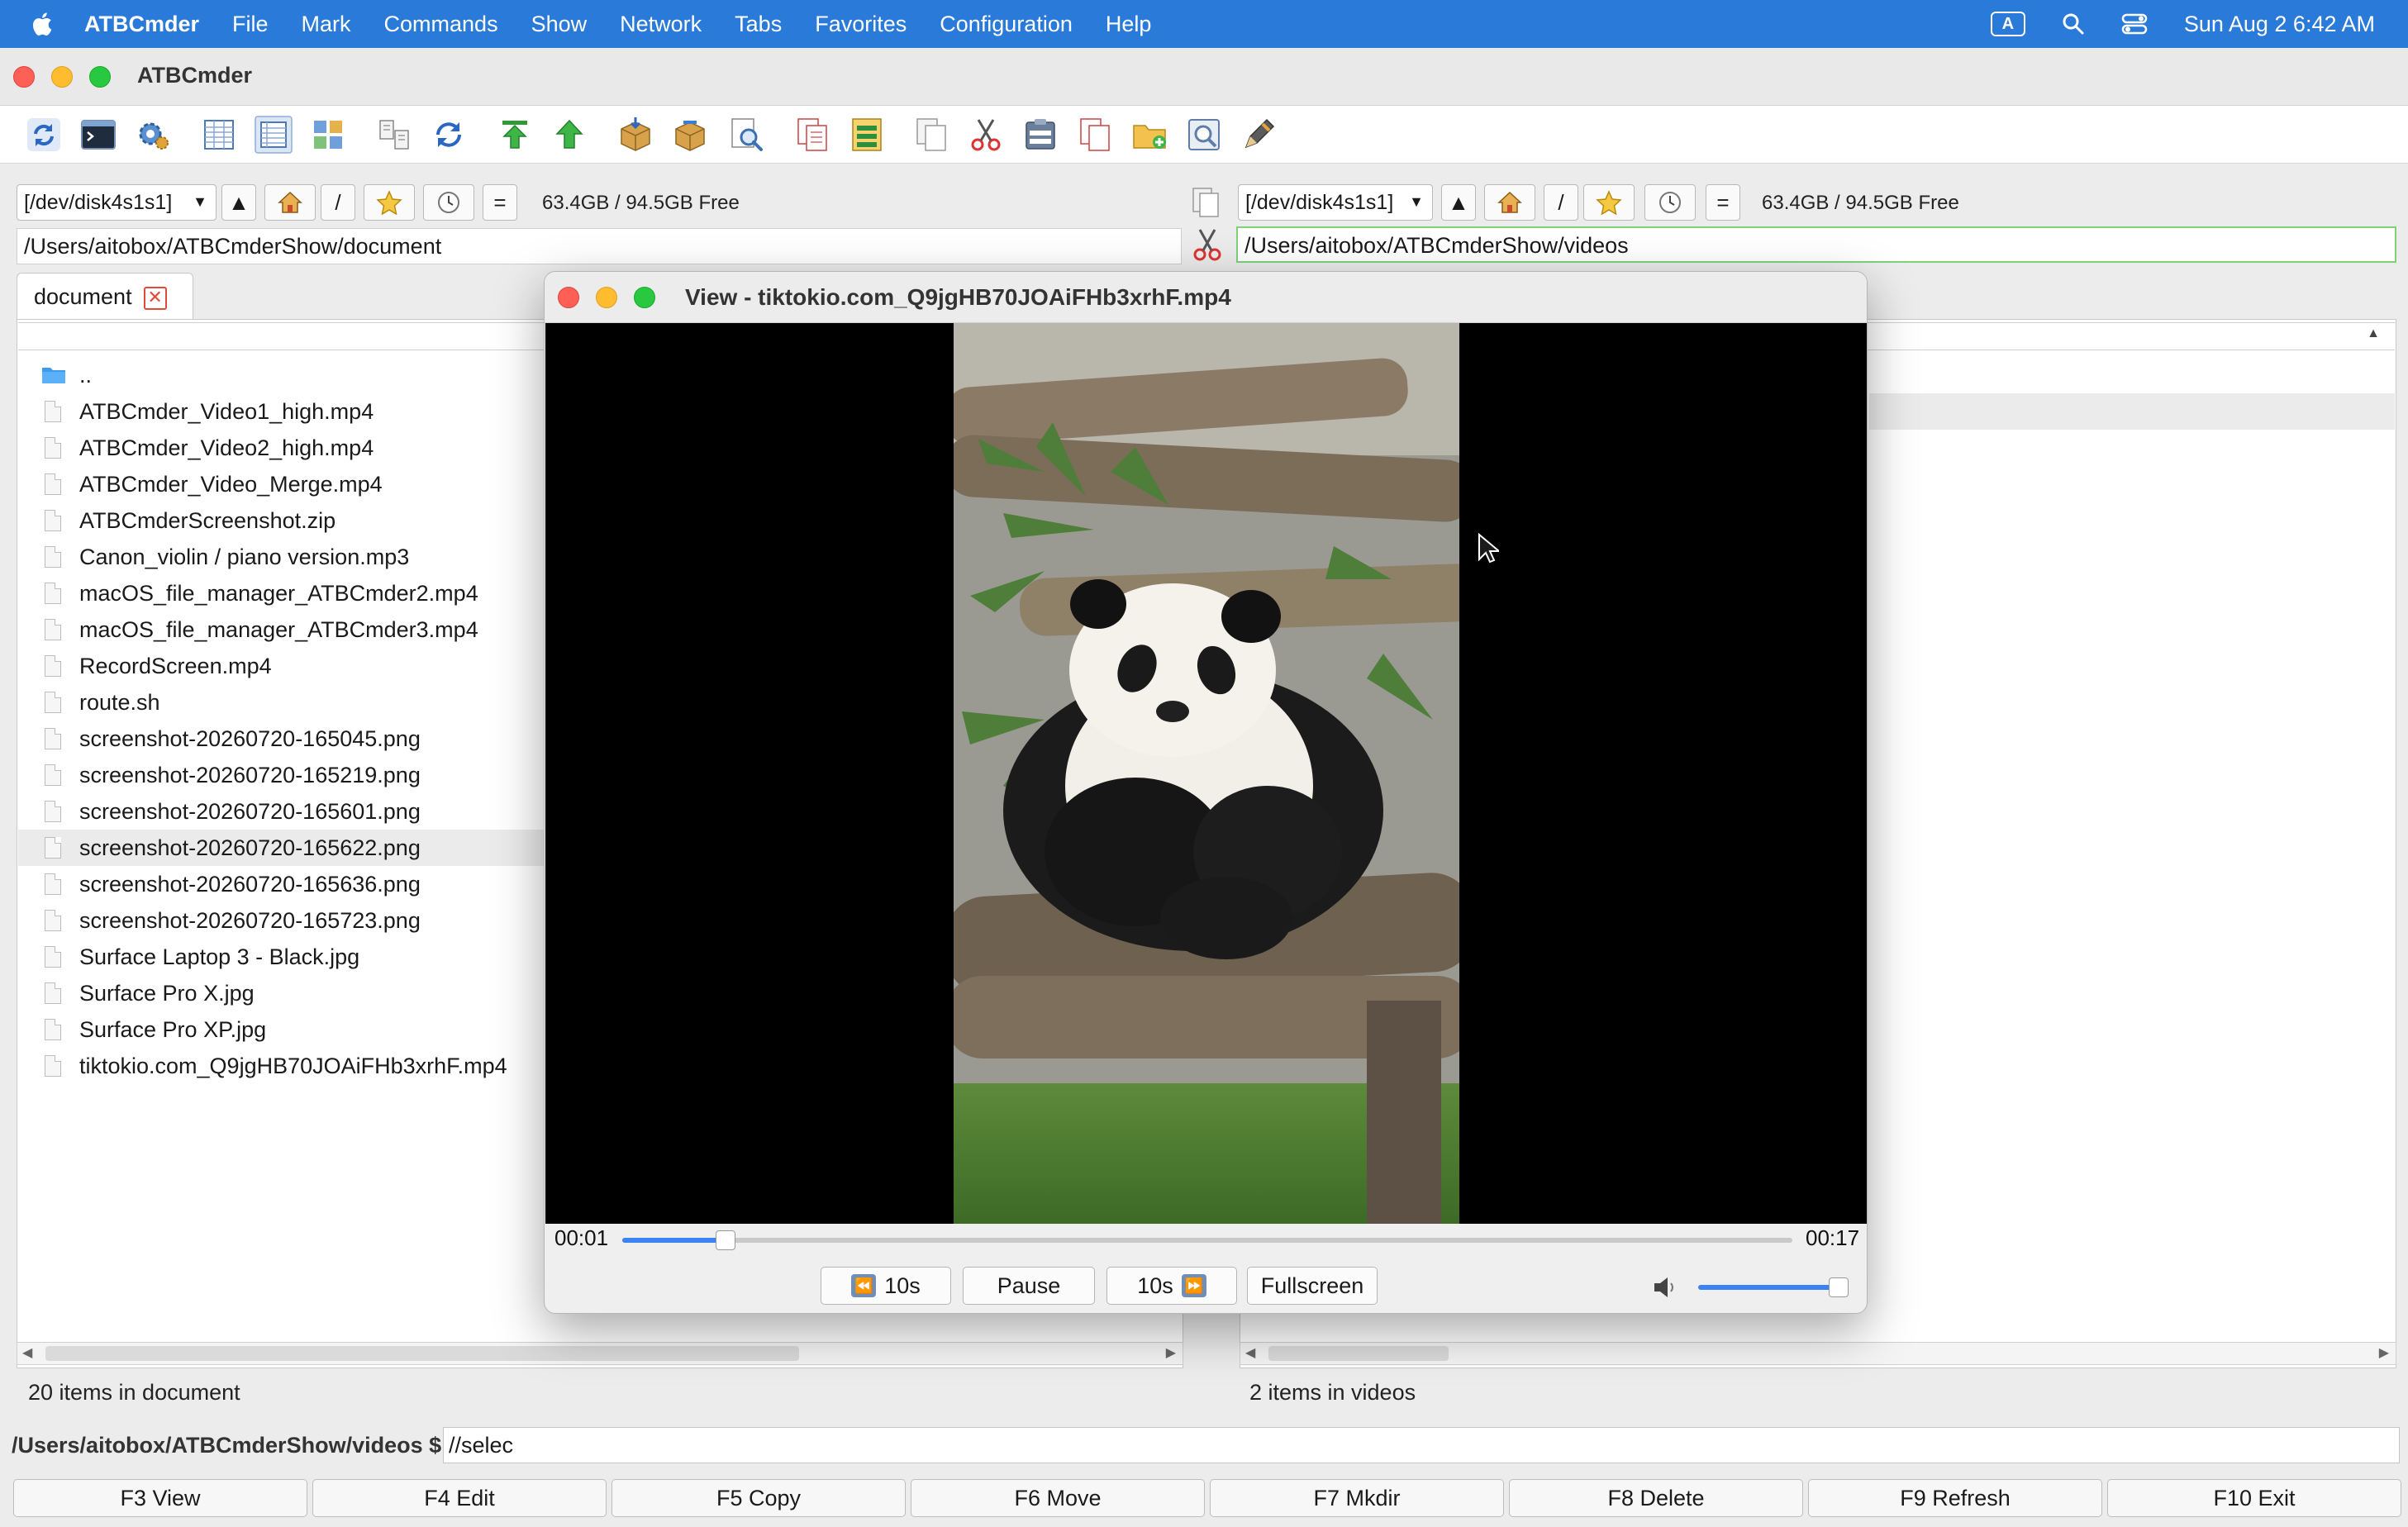 This screenshot has height=1527, width=2408. I want to click on forward-10s-button: 10s ⏩, so click(1171, 1286).